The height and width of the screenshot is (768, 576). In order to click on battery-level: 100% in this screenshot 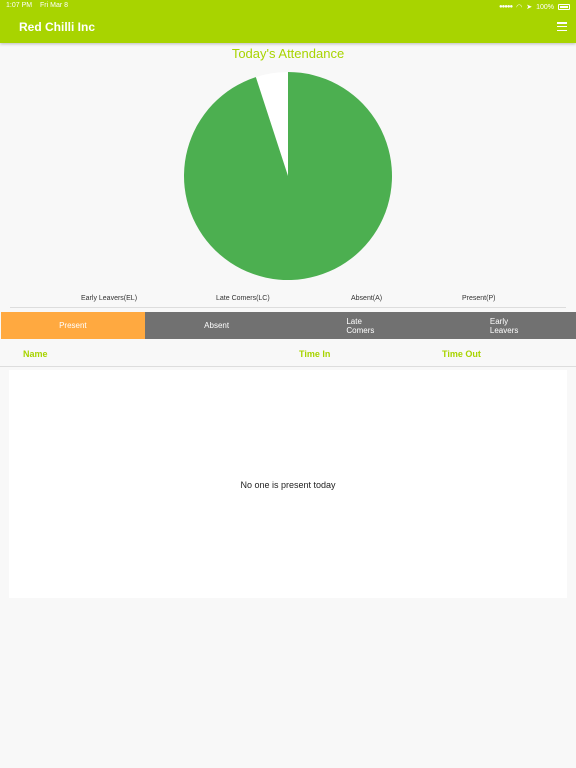, I will do `click(545, 7)`.